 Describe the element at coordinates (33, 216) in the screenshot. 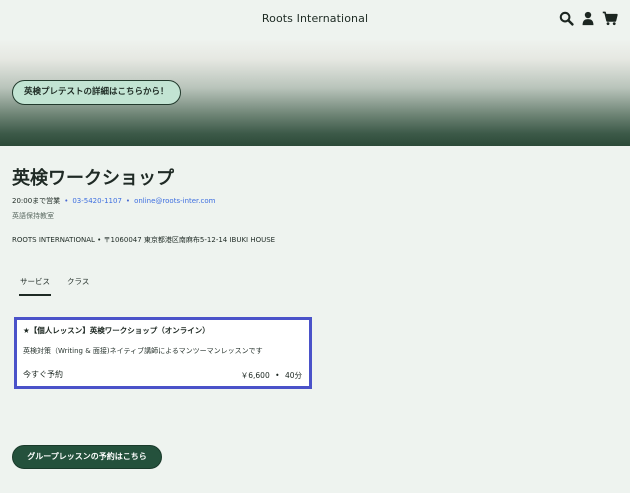

I see `business-category: 英語保持教室` at that location.